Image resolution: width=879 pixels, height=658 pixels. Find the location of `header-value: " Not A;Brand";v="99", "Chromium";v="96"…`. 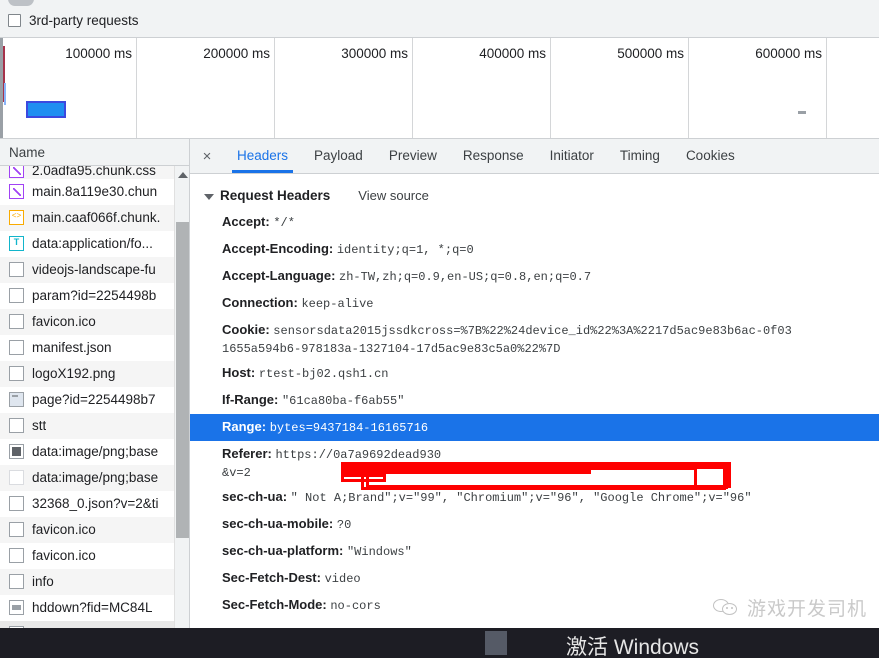

header-value: " Not A;Brand";v="99", "Chromium";v="96"… is located at coordinates (521, 498).